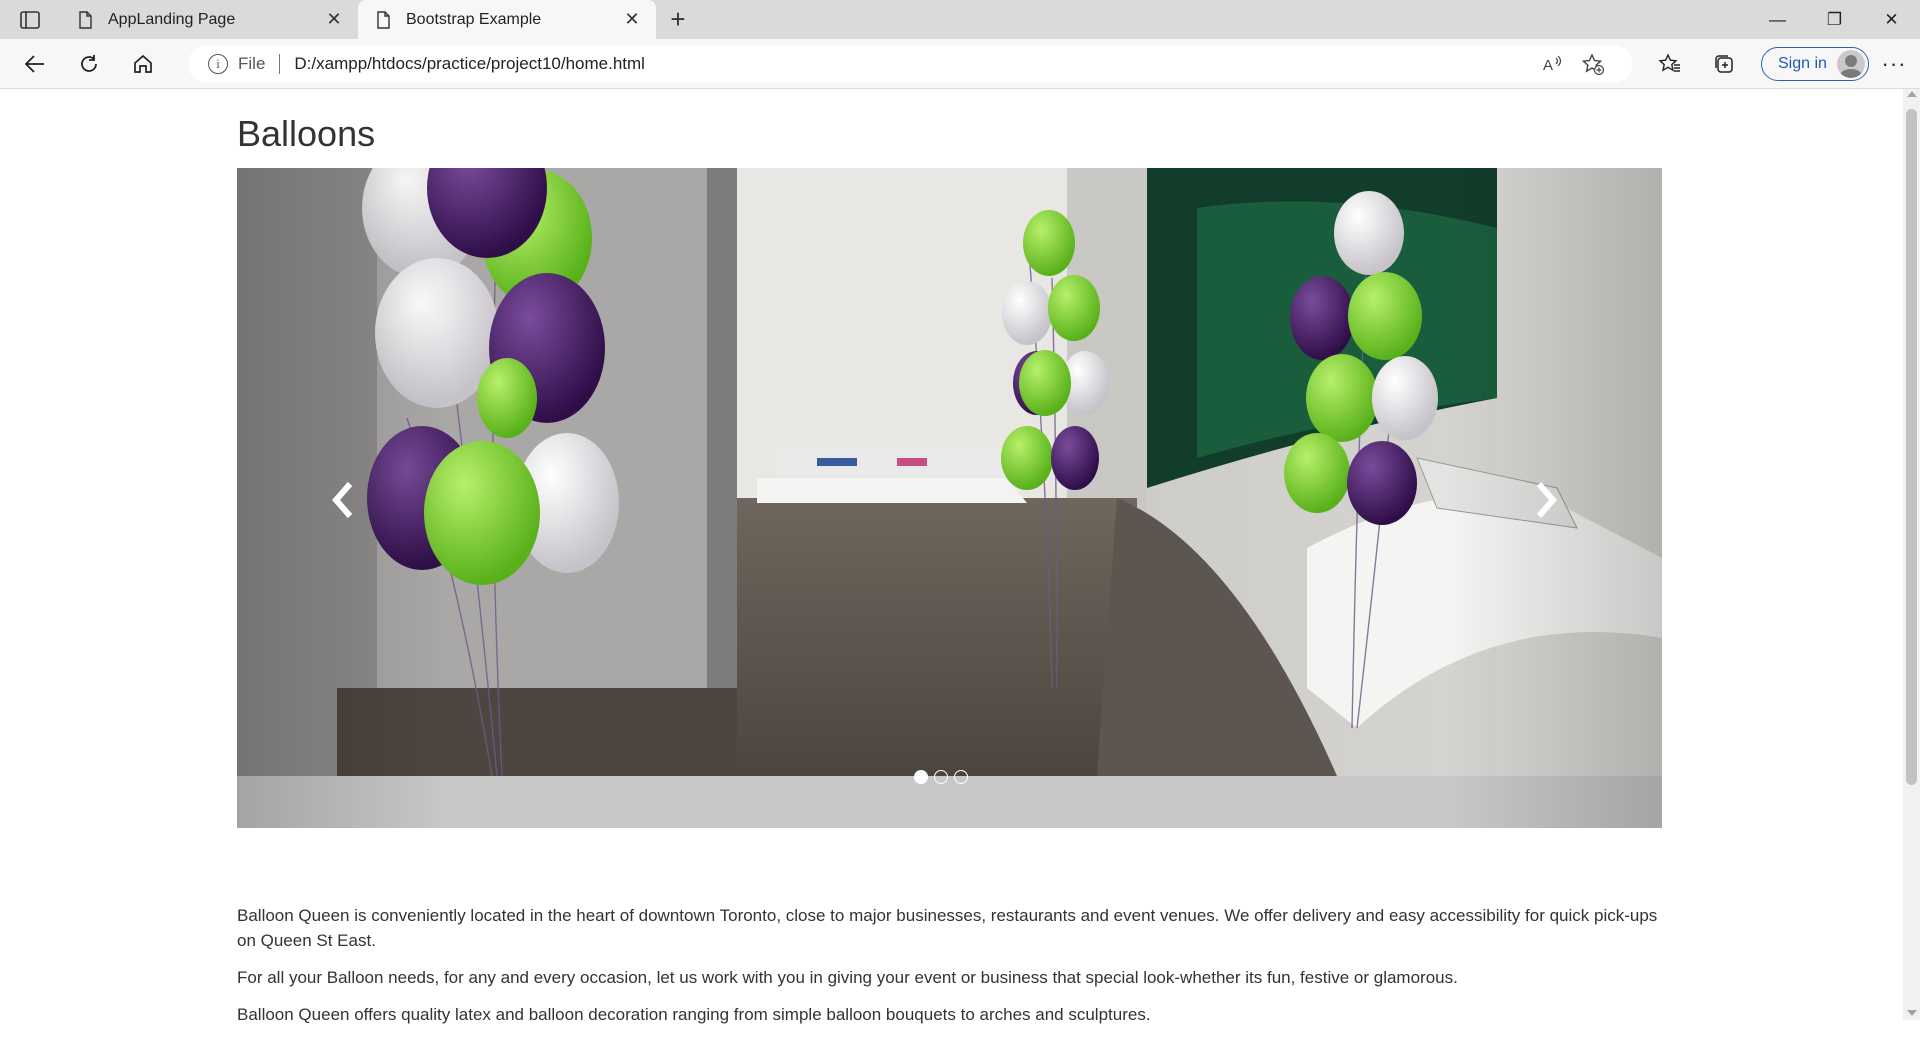 The height and width of the screenshot is (1039, 1920). I want to click on home-button, so click(143, 64).